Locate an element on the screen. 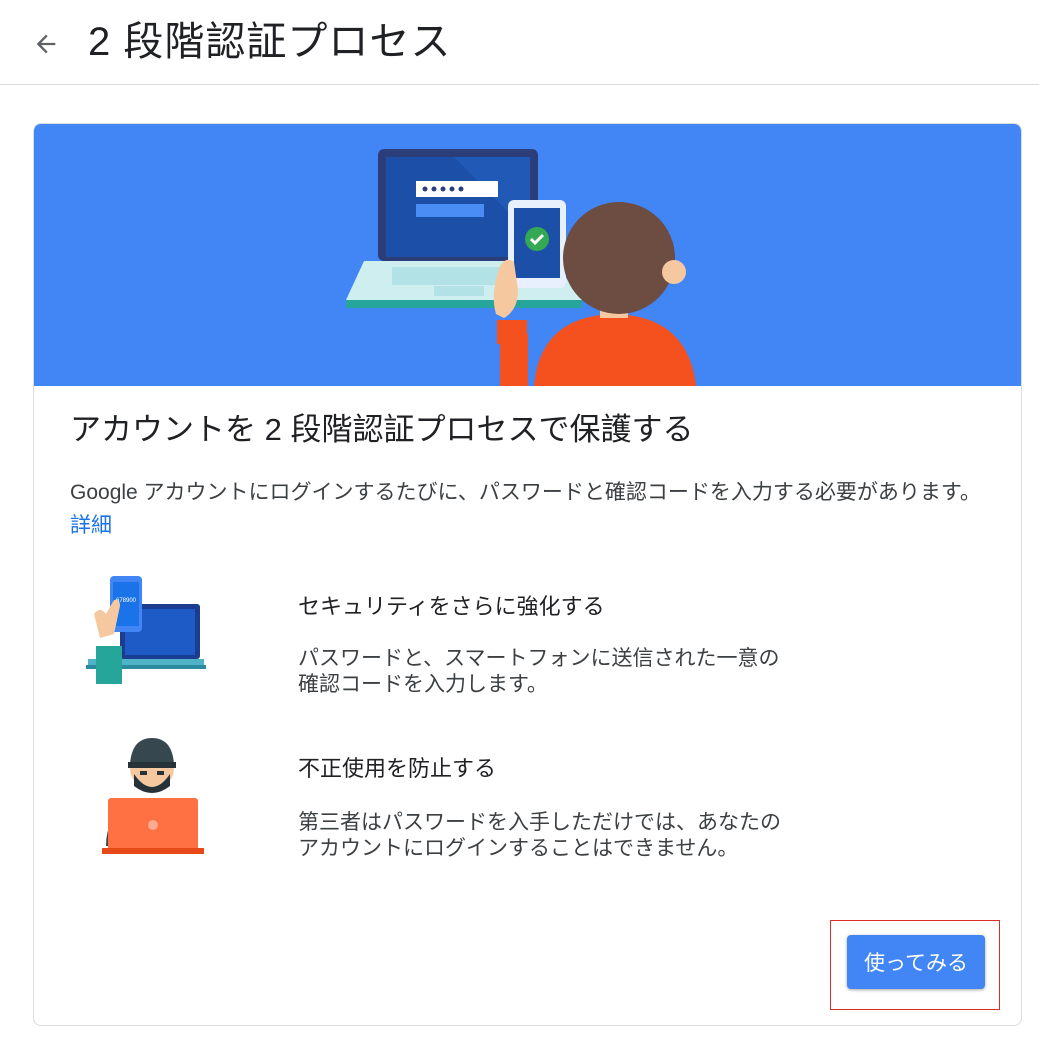 The image size is (1039, 1051). feature-desc-prevent-line1: 第三者はパスワードを入手しただけでは、あなたの is located at coordinates (539, 822).